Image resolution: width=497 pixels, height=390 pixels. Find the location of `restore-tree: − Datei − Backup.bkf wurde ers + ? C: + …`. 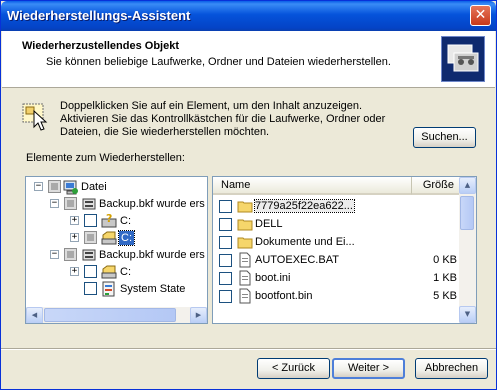

restore-tree: − Datei − Backup.bkf wurde ers + ? C: + … is located at coordinates (116, 250).